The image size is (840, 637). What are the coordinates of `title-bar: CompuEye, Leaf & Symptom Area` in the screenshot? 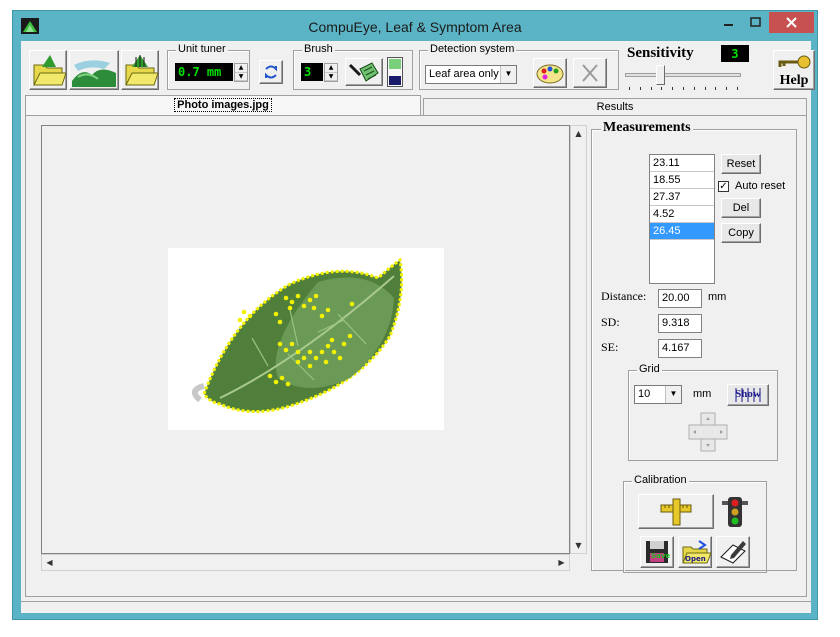 It's located at (415, 26).